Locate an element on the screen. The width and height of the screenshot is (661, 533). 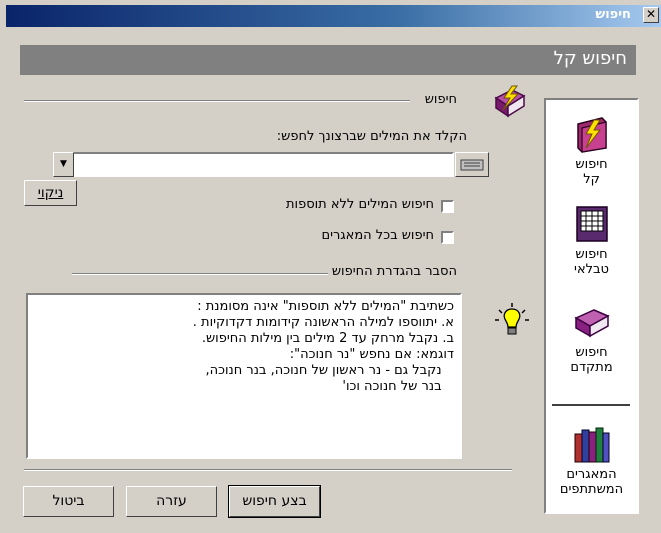
participating-databases: המאגרים המשתתפים is located at coordinates (591, 460).